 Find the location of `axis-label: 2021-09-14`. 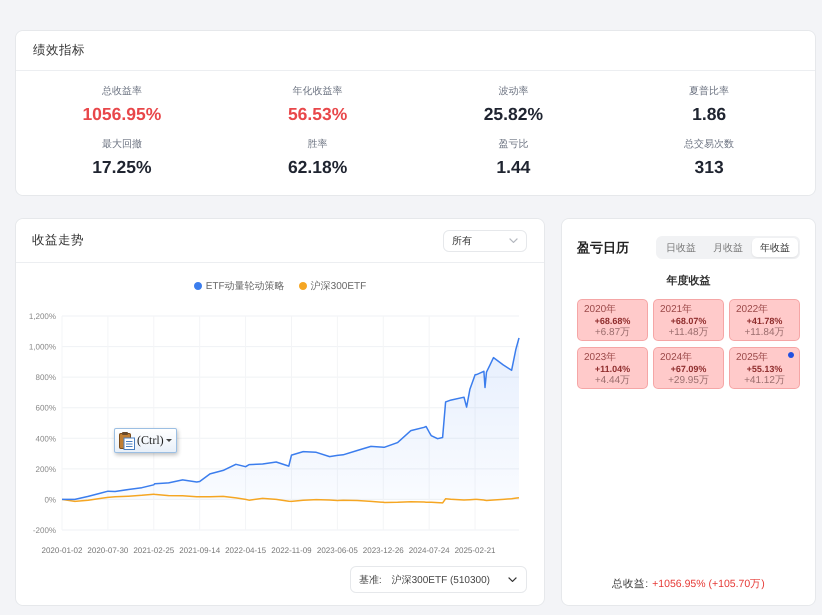

axis-label: 2021-09-14 is located at coordinates (199, 550).